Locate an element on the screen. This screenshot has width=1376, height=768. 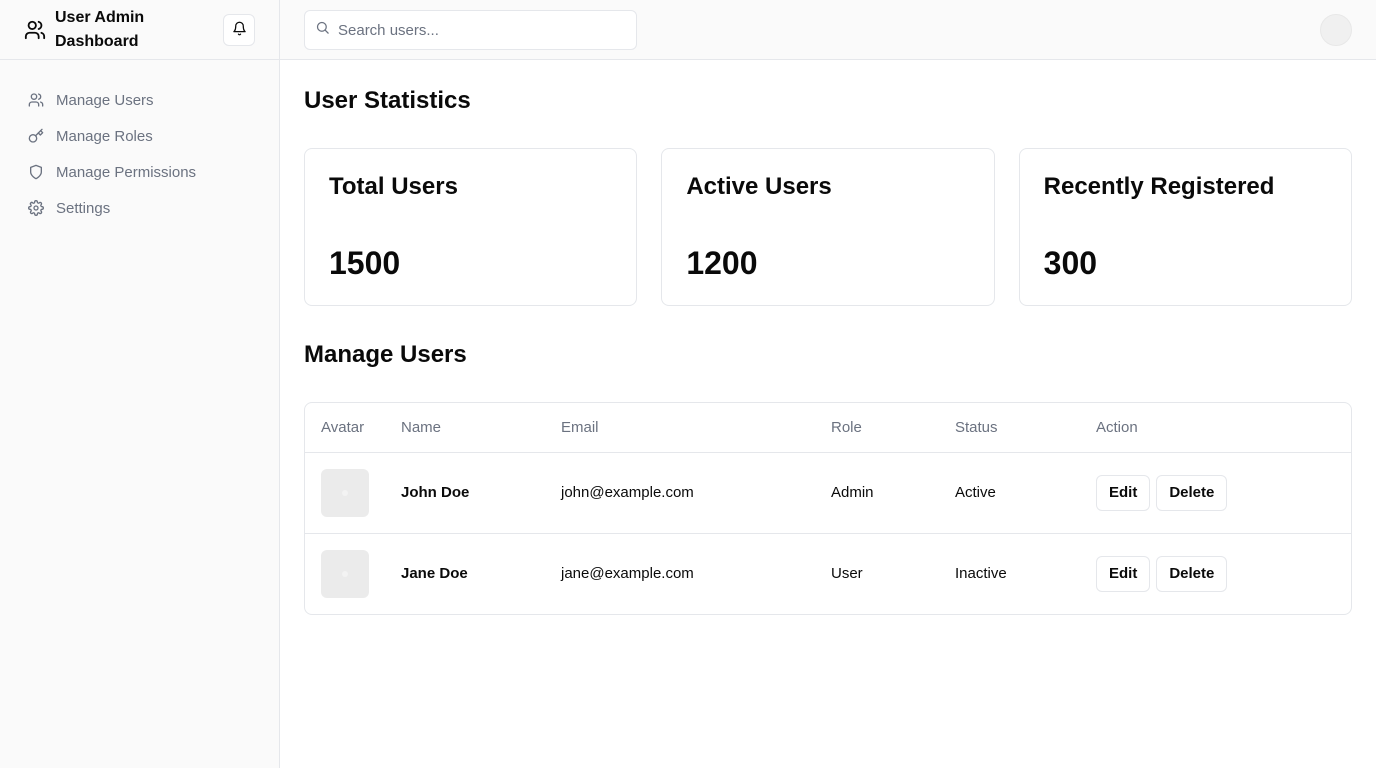
search-input is located at coordinates (478, 30).